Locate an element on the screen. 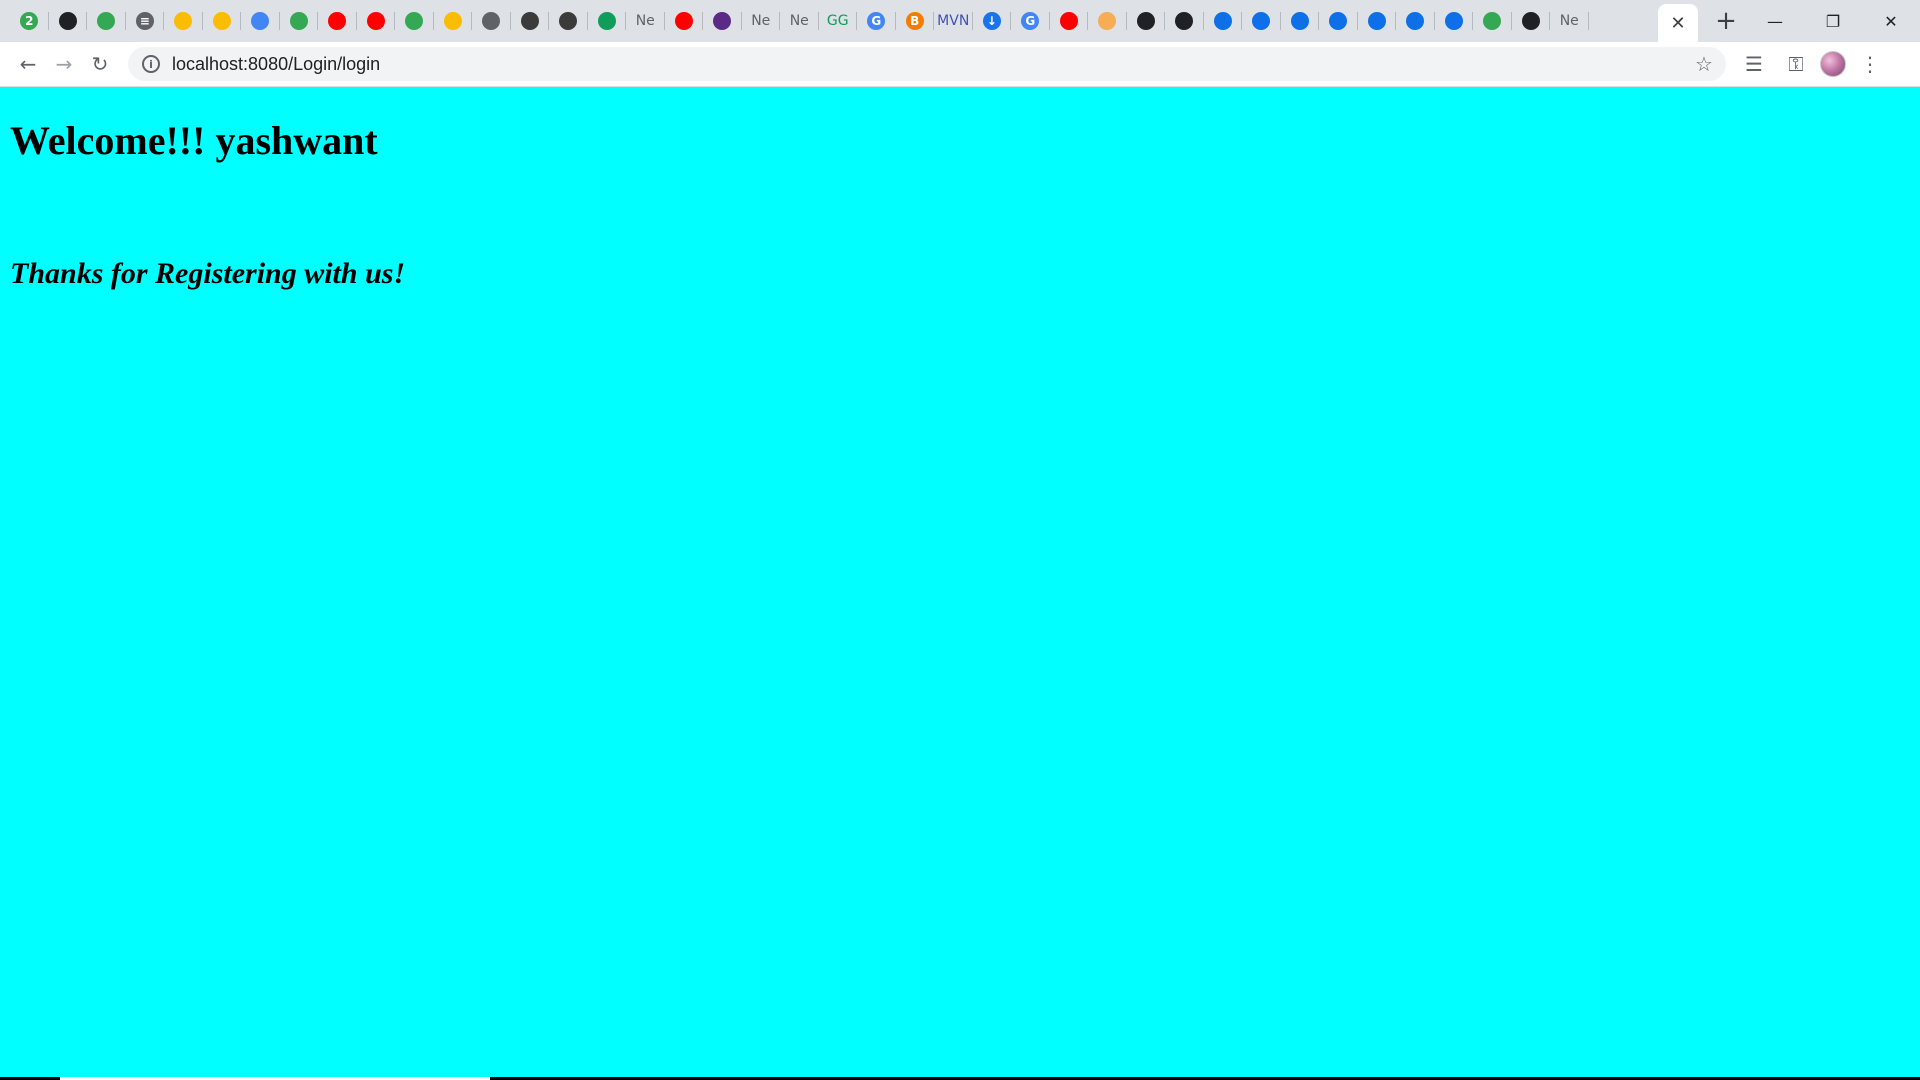 Image resolution: width=1920 pixels, height=1080 pixels. github-outline-icon is located at coordinates (106, 21).